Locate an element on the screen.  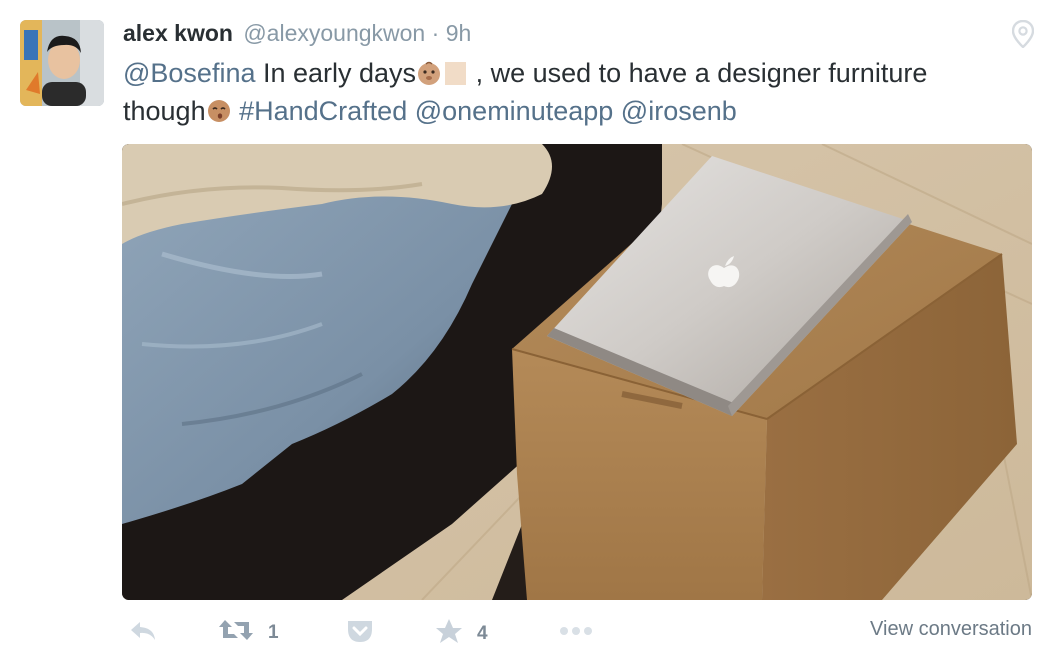
pocket-icon is located at coordinates (360, 633).